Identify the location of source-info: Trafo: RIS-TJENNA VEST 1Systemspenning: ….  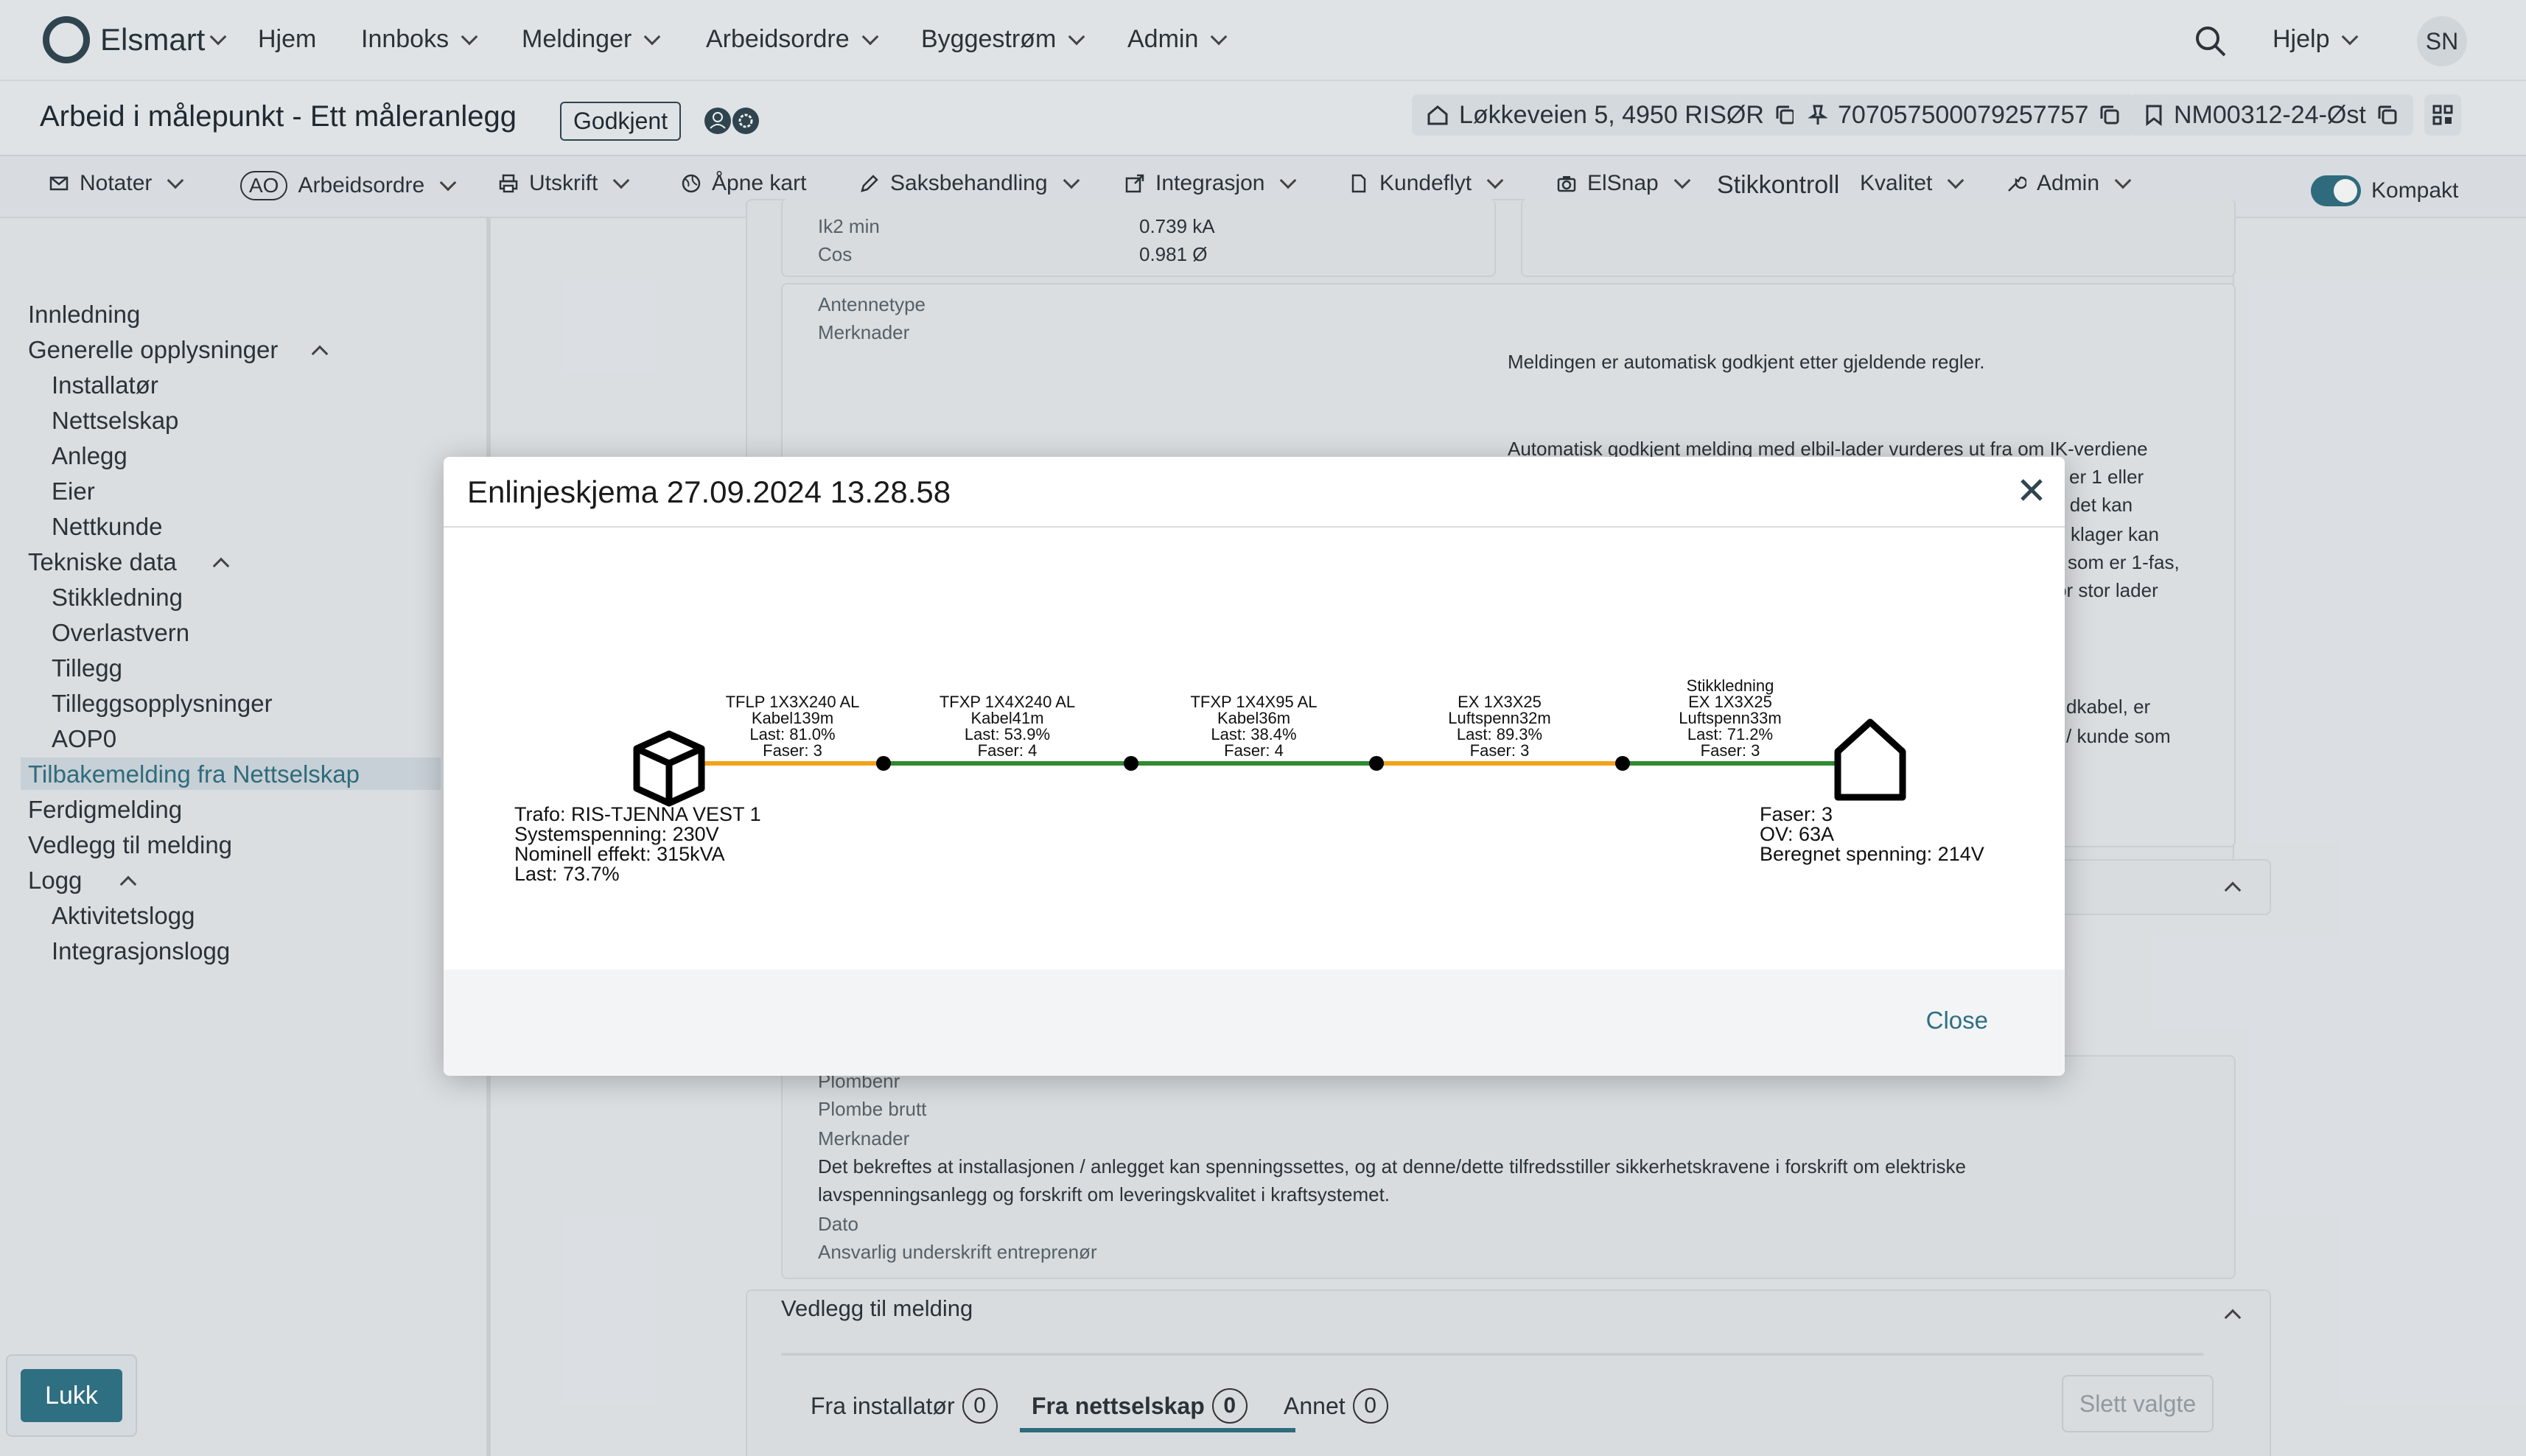
(637, 844).